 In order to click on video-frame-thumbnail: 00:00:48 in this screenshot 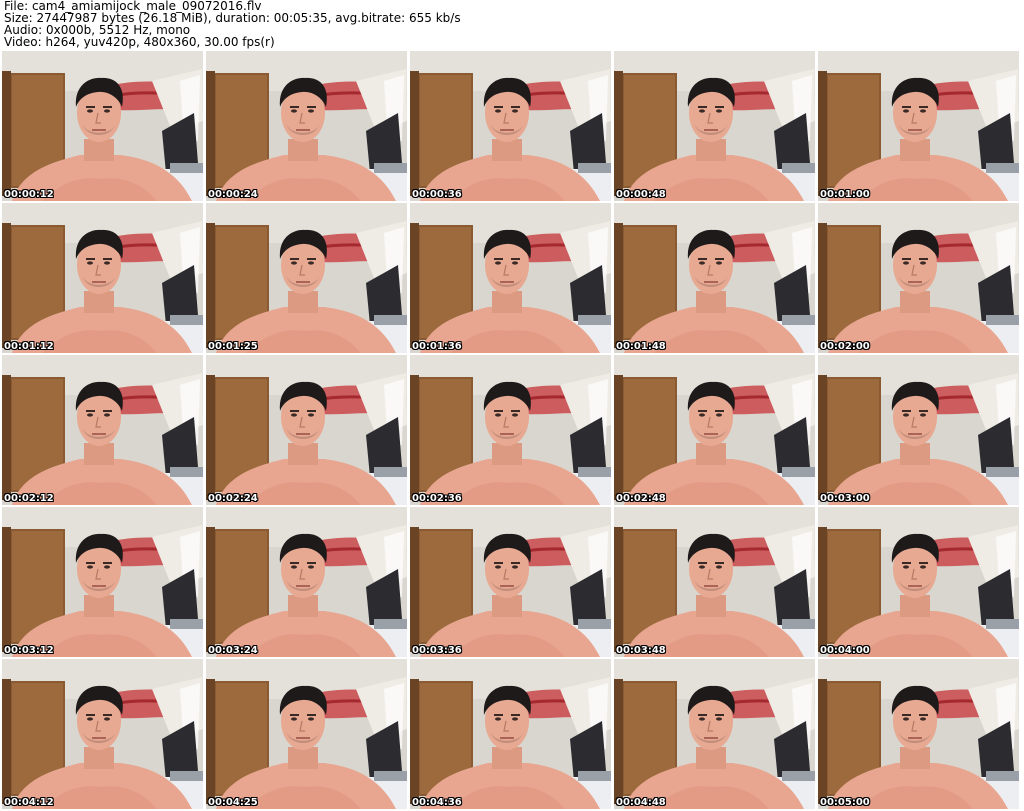, I will do `click(714, 126)`.